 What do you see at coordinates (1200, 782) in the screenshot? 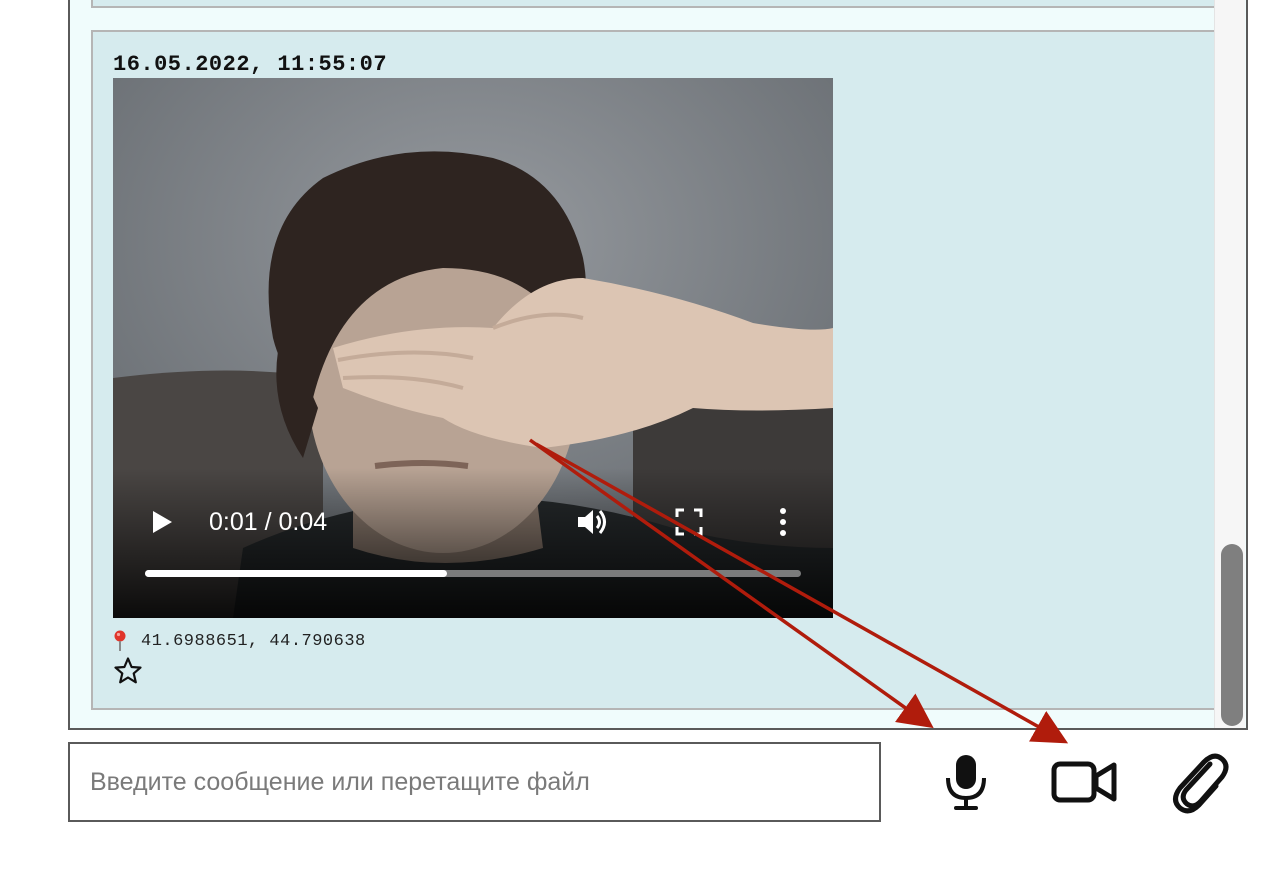
I see `paperclip-icon` at bounding box center [1200, 782].